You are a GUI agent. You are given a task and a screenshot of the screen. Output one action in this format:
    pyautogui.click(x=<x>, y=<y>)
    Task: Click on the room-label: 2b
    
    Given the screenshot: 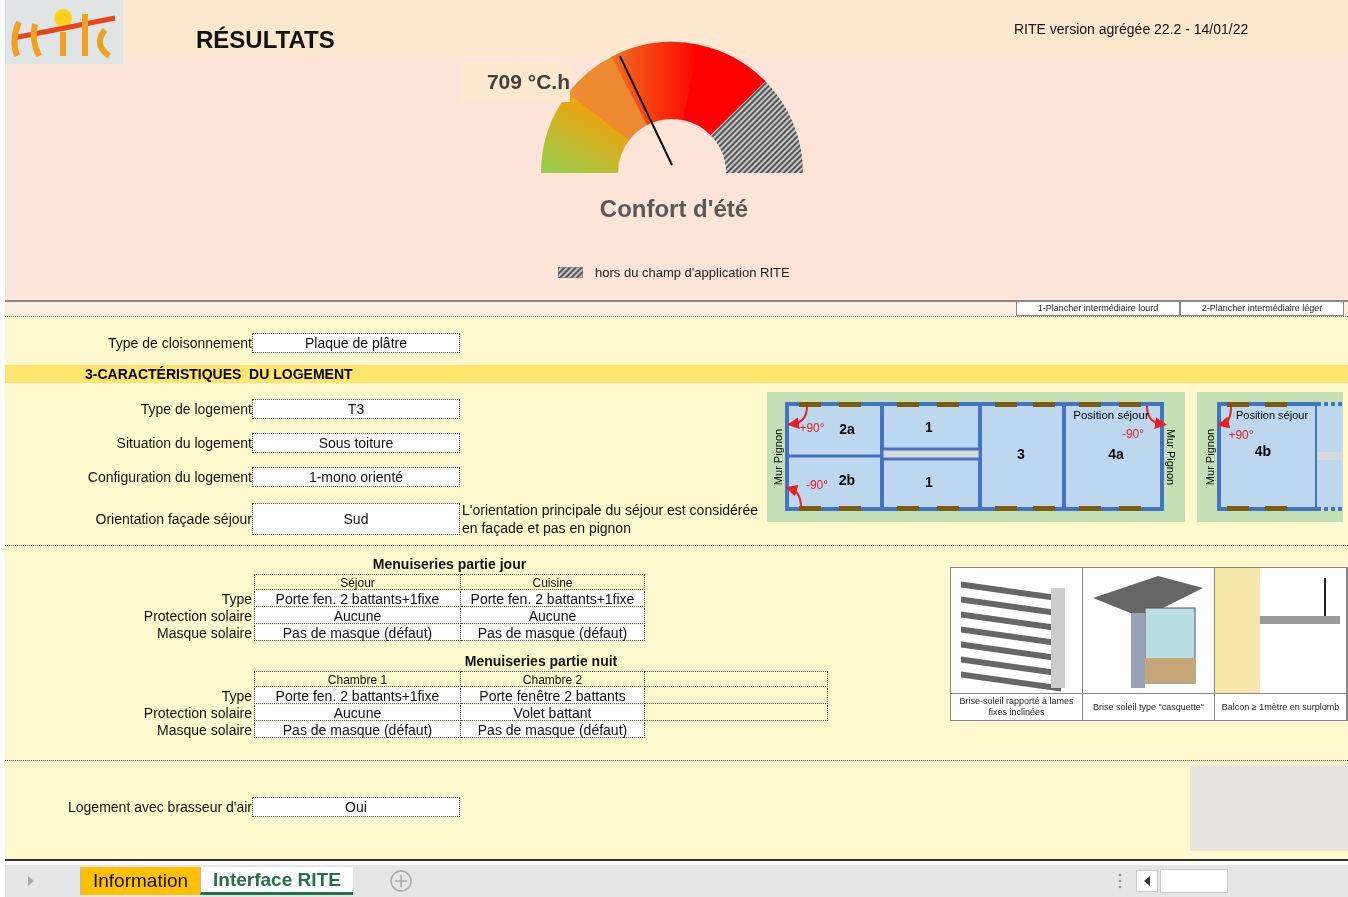 What is the action you would take?
    pyautogui.click(x=847, y=480)
    